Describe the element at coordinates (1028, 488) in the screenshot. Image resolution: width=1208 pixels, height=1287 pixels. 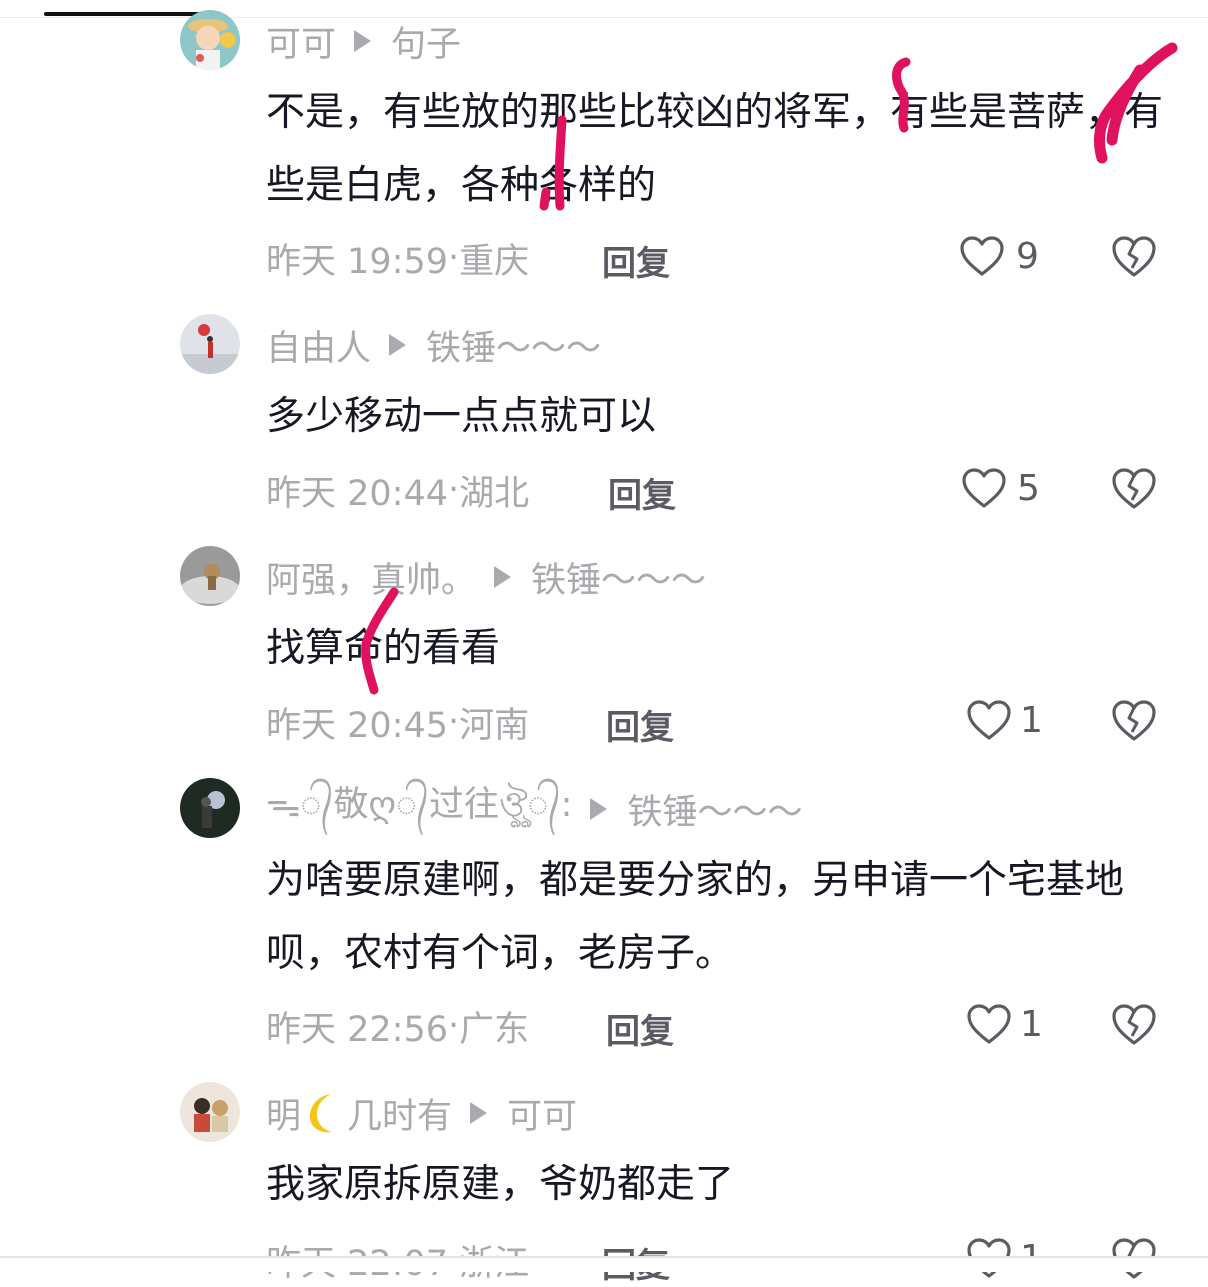
I see `like-count: 5` at that location.